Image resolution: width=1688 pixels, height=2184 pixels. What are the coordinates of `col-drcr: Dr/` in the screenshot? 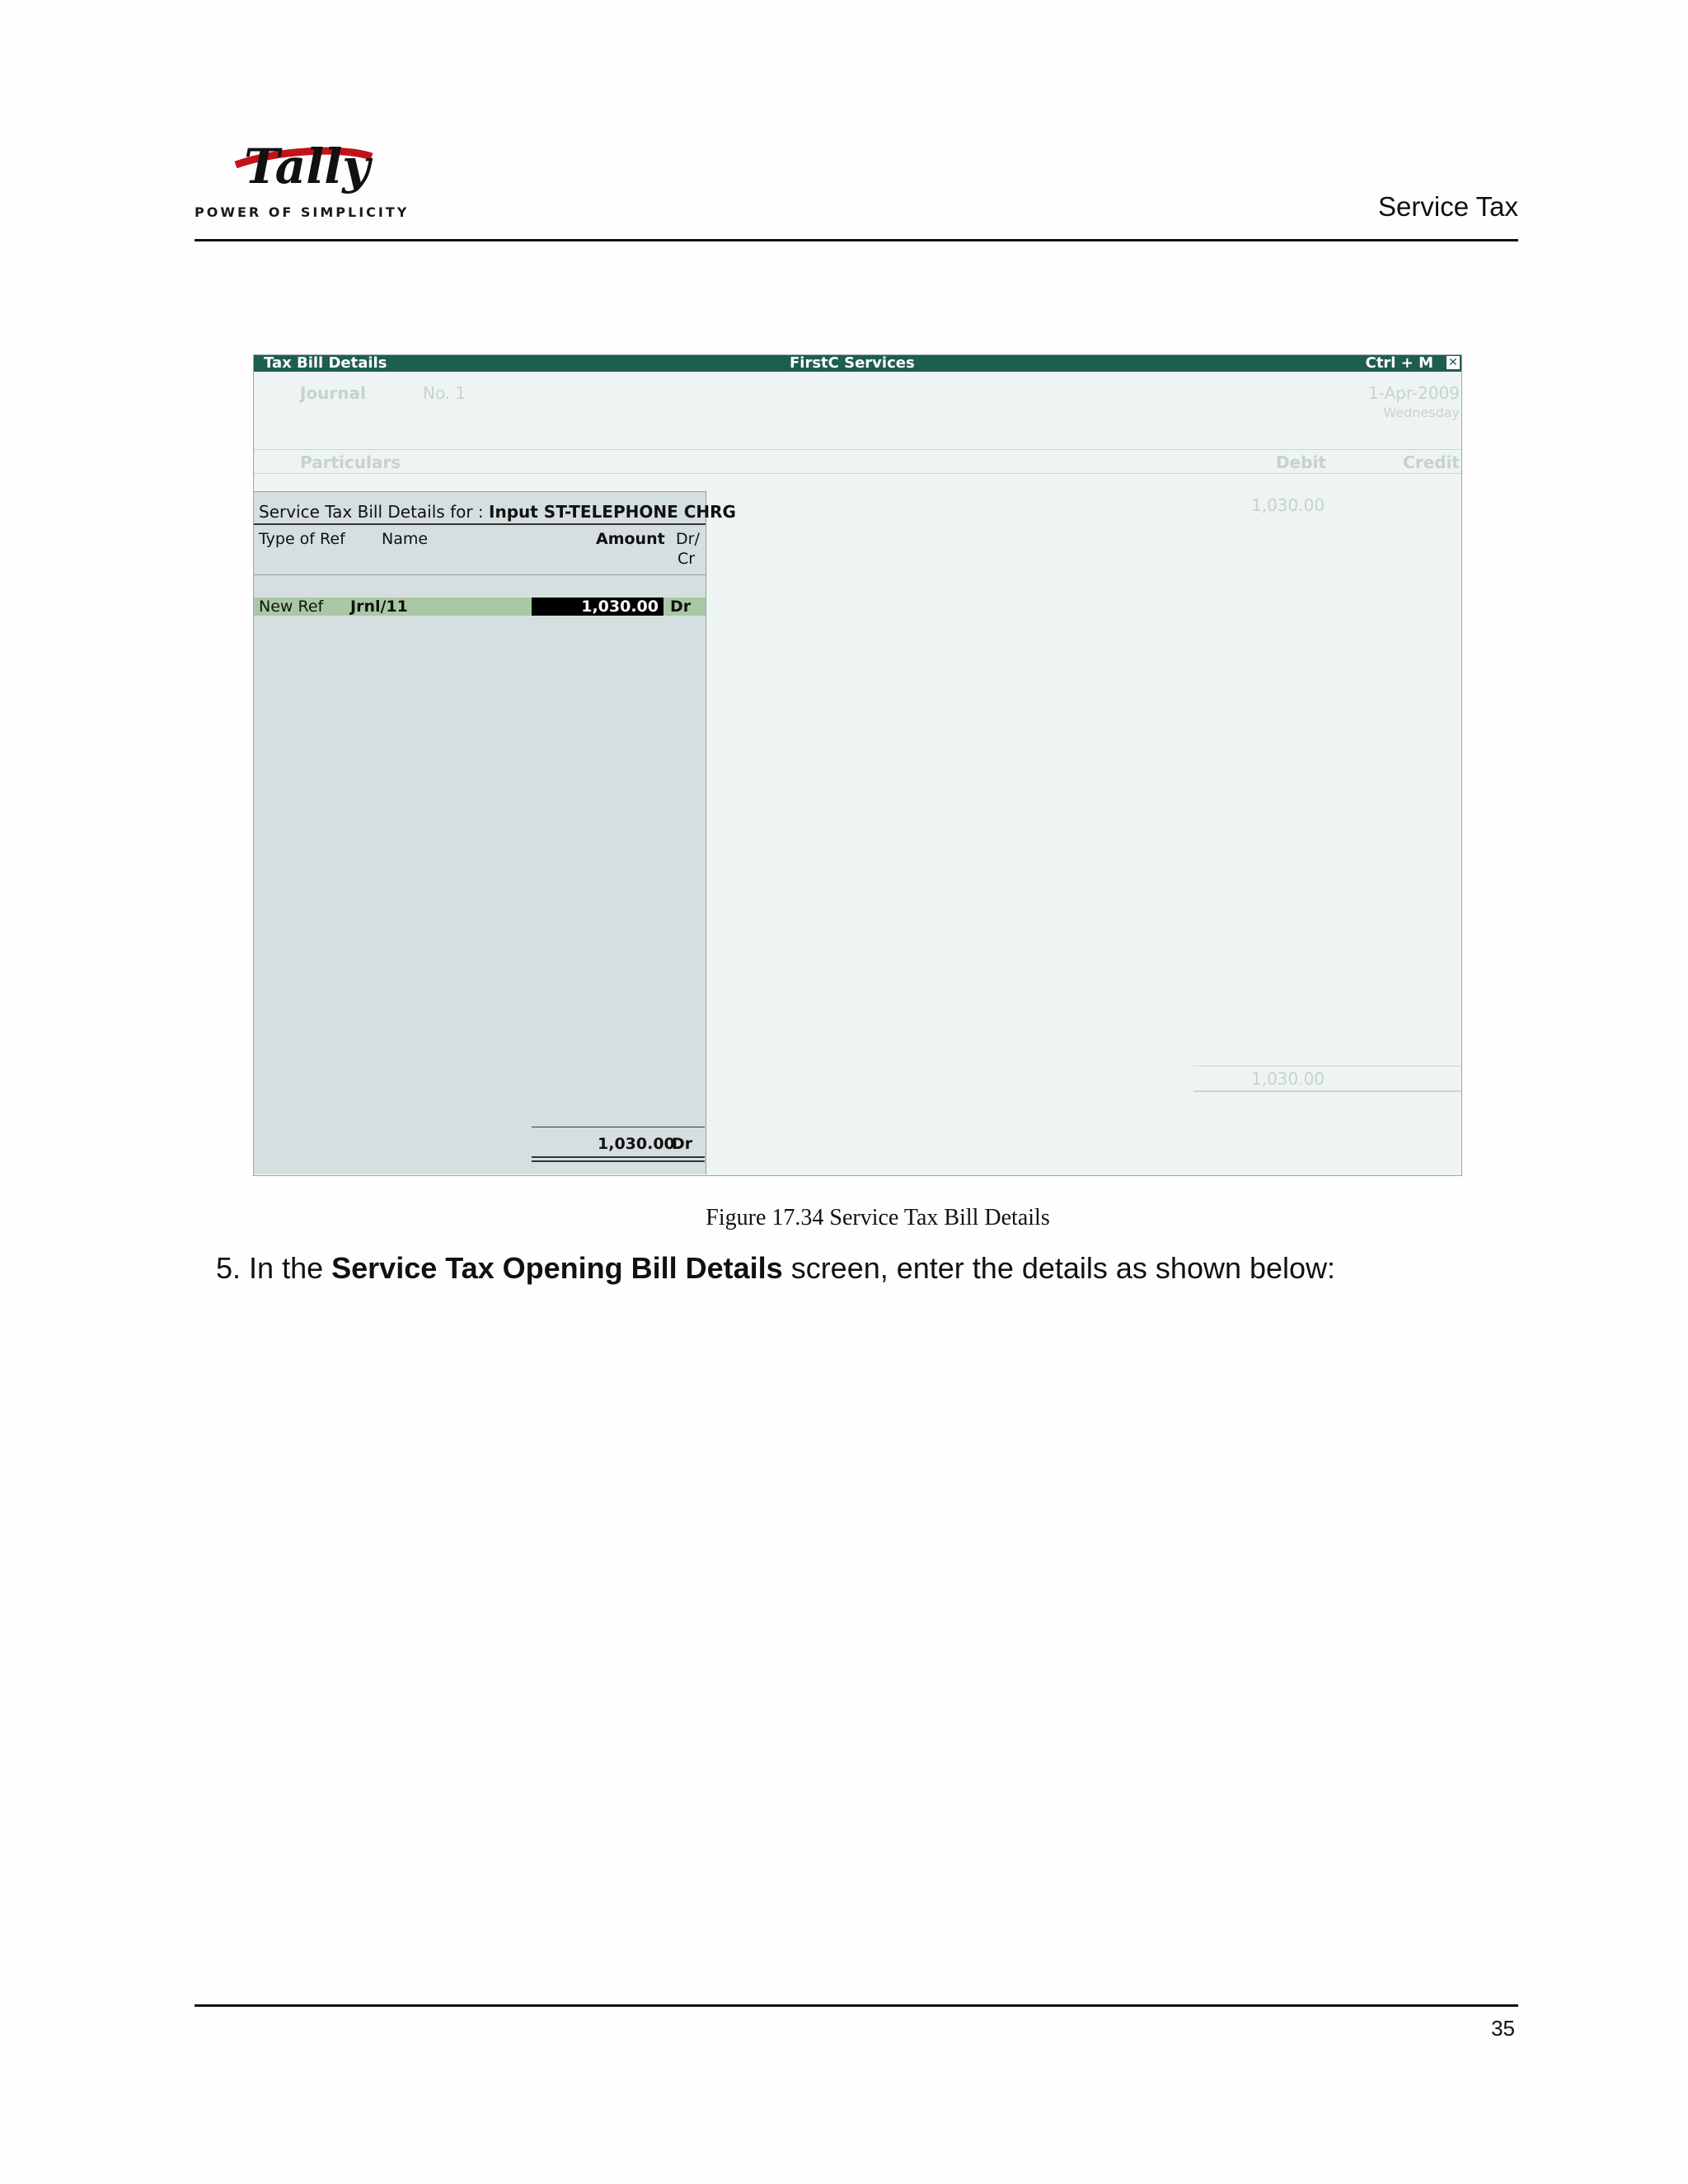 It's located at (688, 539).